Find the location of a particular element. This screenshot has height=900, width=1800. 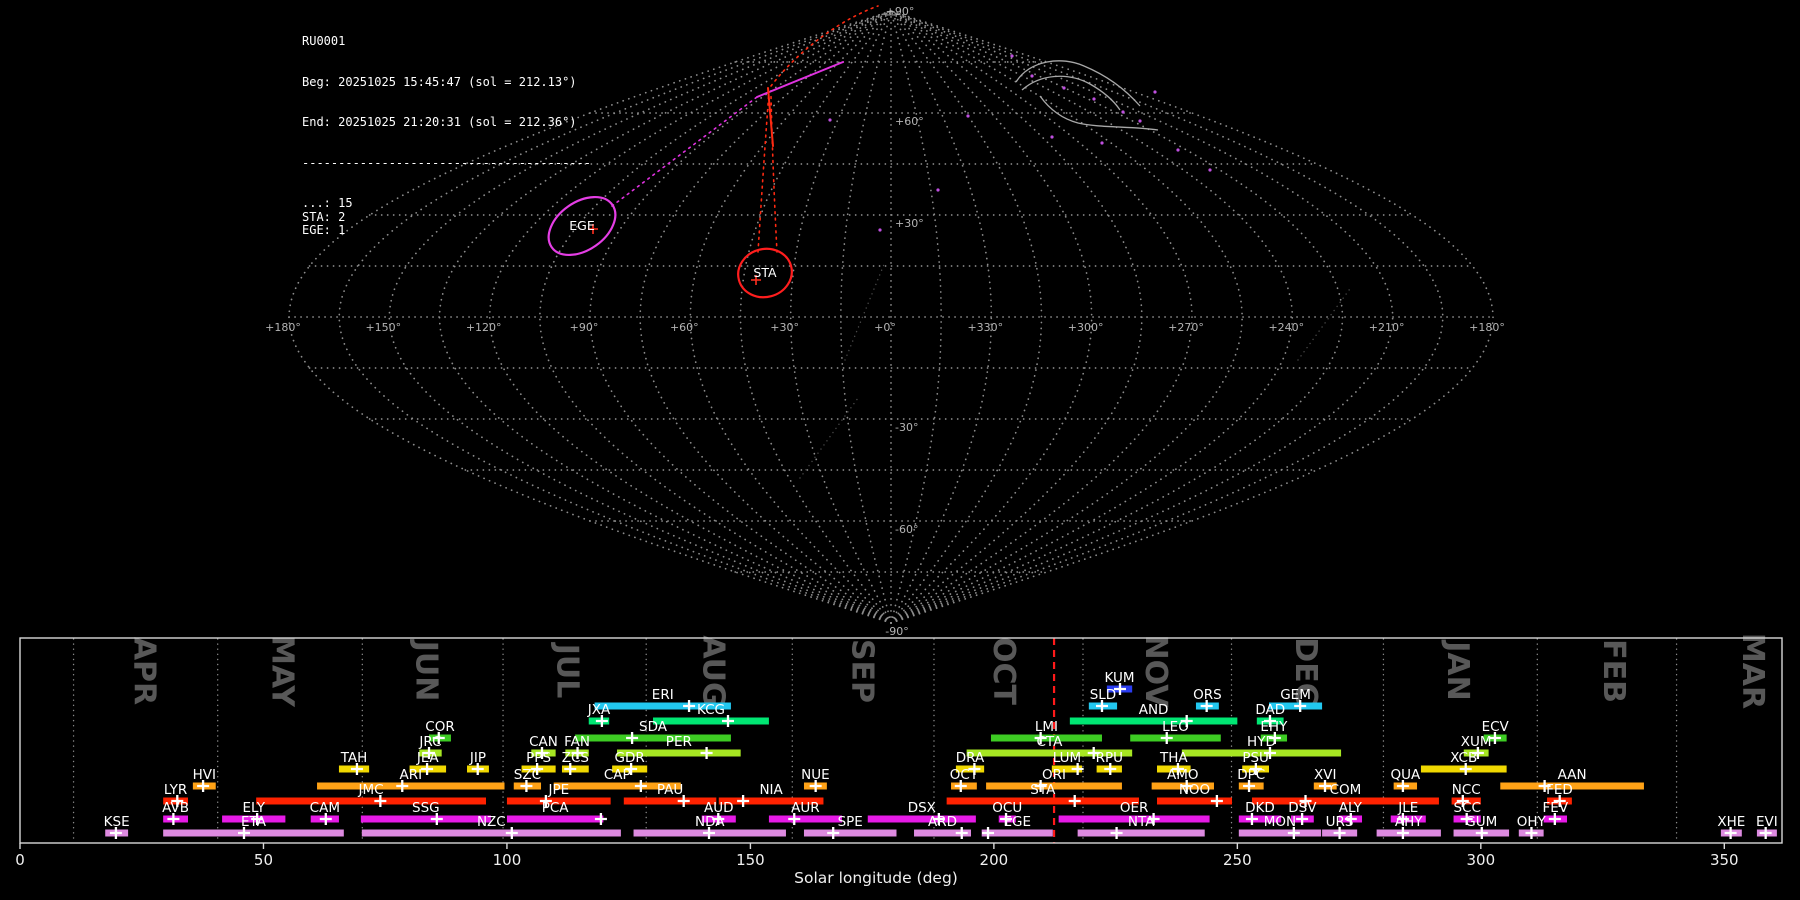

shower-ZCS: ZCS is located at coordinates (575, 762).